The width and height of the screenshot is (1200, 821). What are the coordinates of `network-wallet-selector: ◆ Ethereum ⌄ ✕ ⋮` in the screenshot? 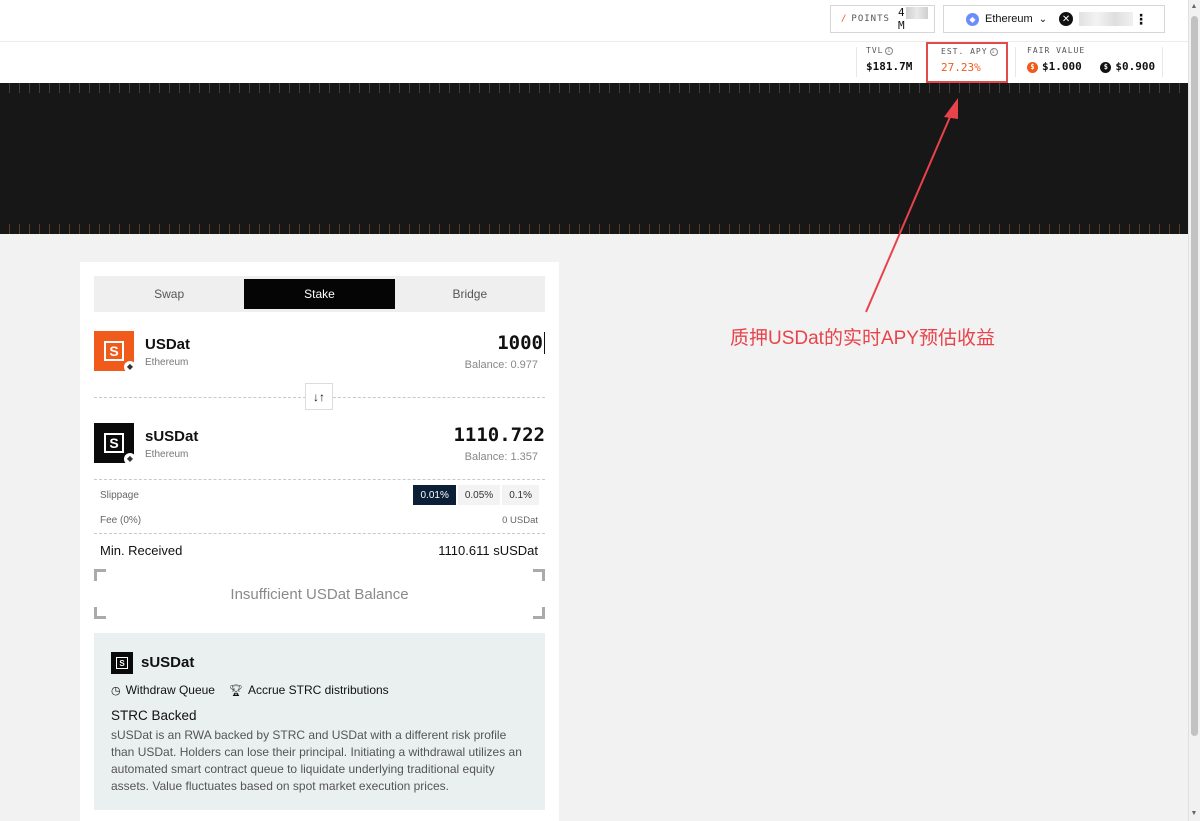 It's located at (1054, 19).